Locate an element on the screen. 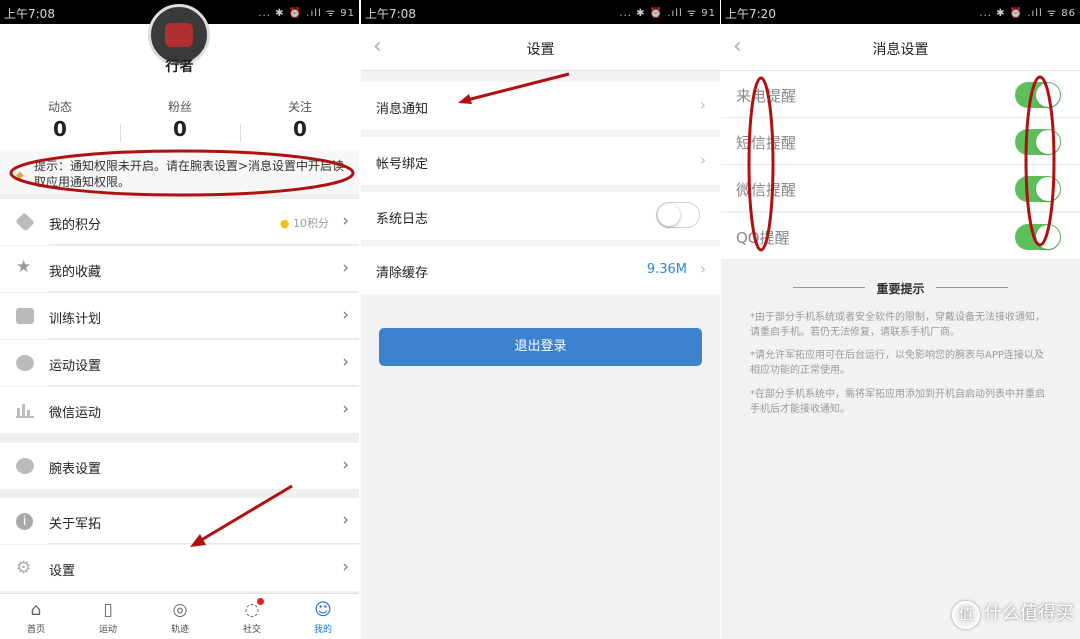  note-text: *在部分手机系统中，需将军拓应用添加到开机自启动列表中并重启手机后才能接收通知。 is located at coordinates (897, 402).